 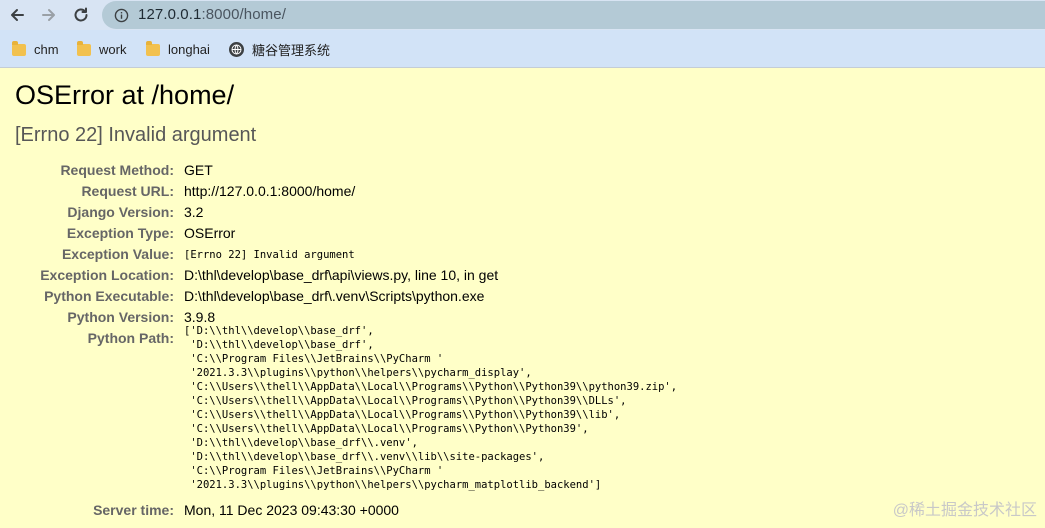 I want to click on arrow-left-icon, so click(x=17, y=15).